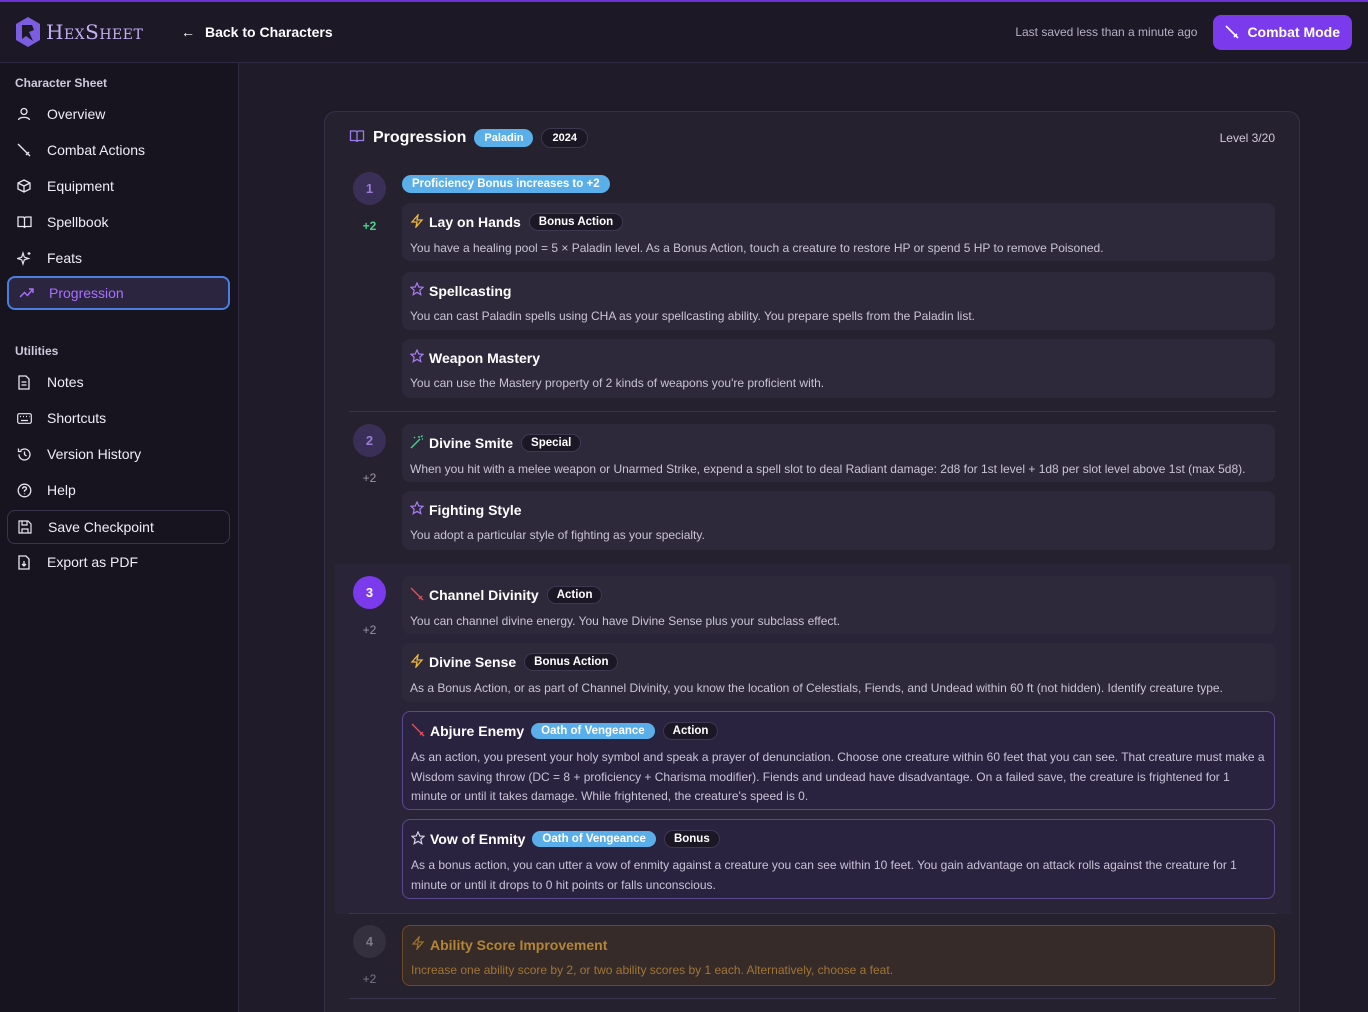 The image size is (1368, 1012). What do you see at coordinates (571, 662) in the screenshot?
I see `action-tag: Bonus Action` at bounding box center [571, 662].